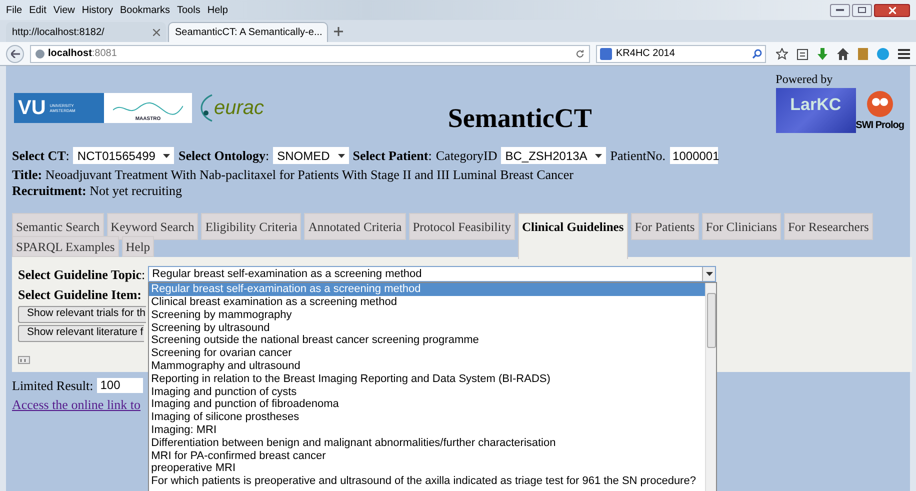 Image resolution: width=916 pixels, height=491 pixels. I want to click on menu-item: Help, so click(217, 10).